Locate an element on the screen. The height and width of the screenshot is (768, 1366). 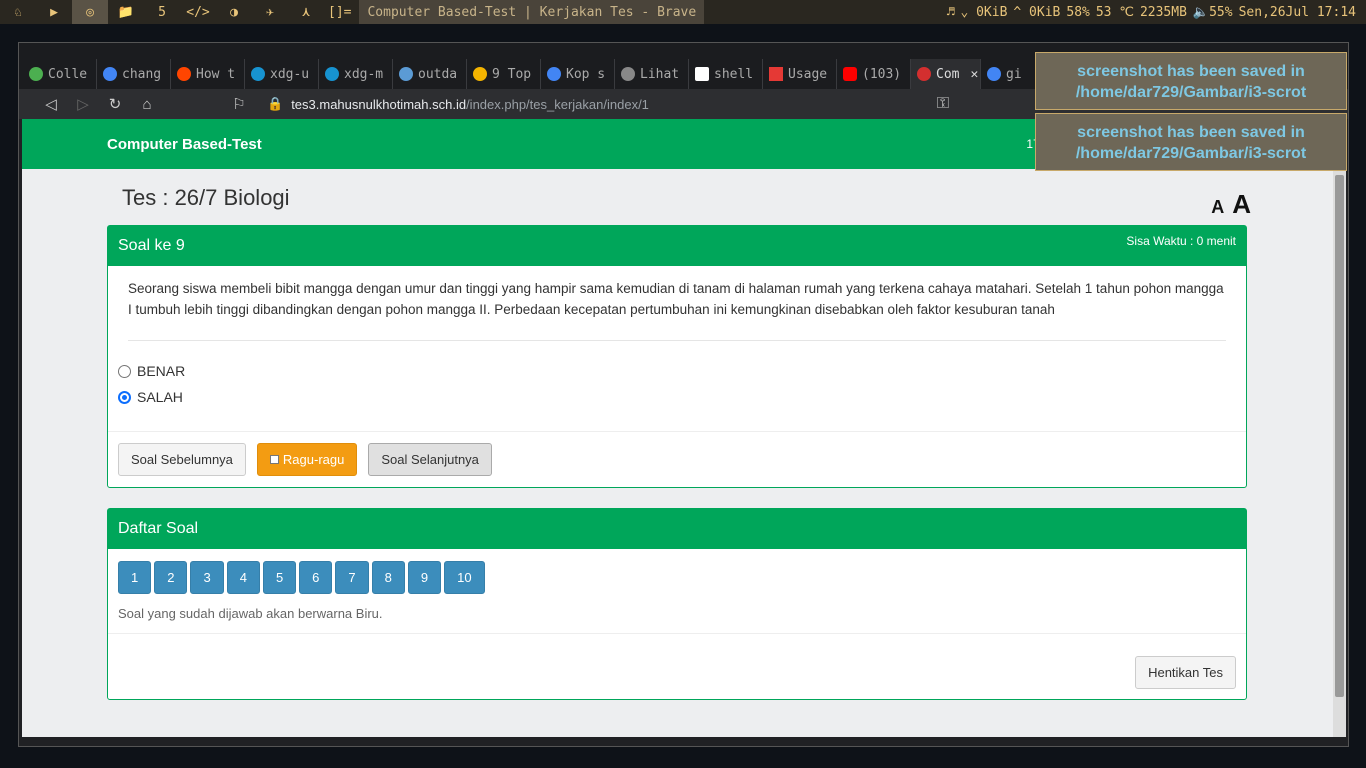
layout-indicator: []= is located at coordinates (340, 12).